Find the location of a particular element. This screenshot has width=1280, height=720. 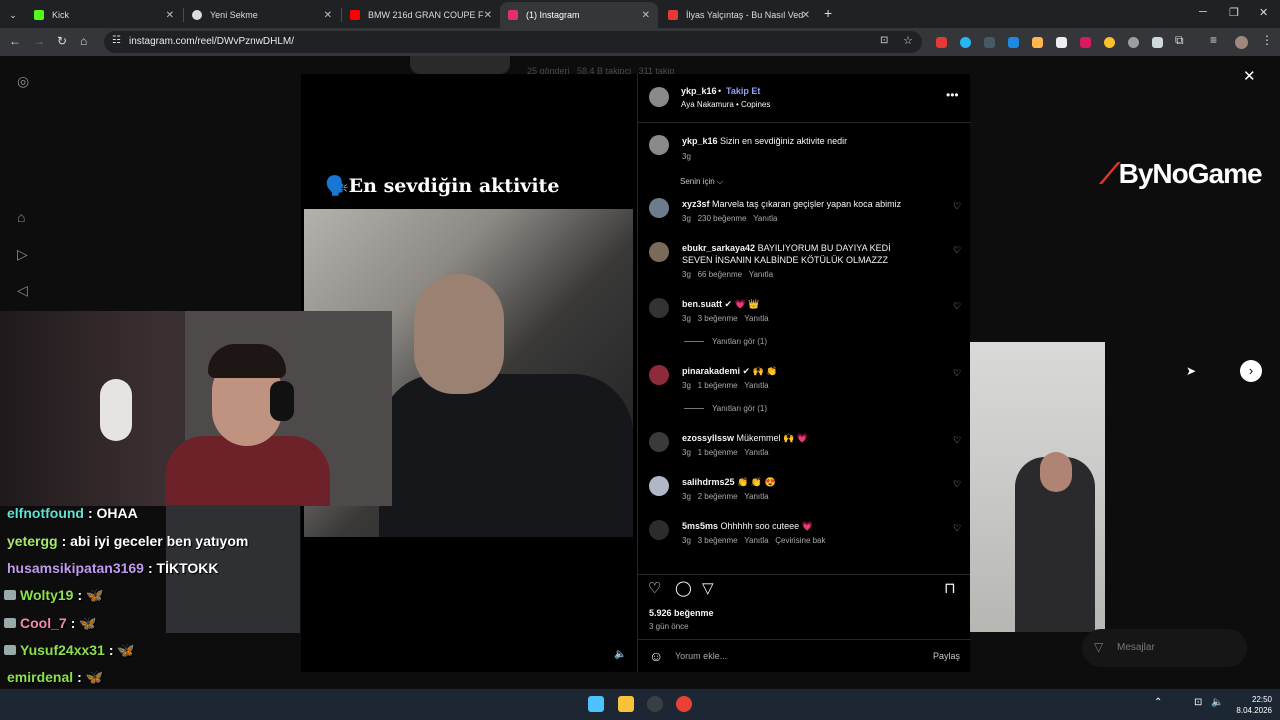

comment-likes: 66 beğenme is located at coordinates (720, 274).